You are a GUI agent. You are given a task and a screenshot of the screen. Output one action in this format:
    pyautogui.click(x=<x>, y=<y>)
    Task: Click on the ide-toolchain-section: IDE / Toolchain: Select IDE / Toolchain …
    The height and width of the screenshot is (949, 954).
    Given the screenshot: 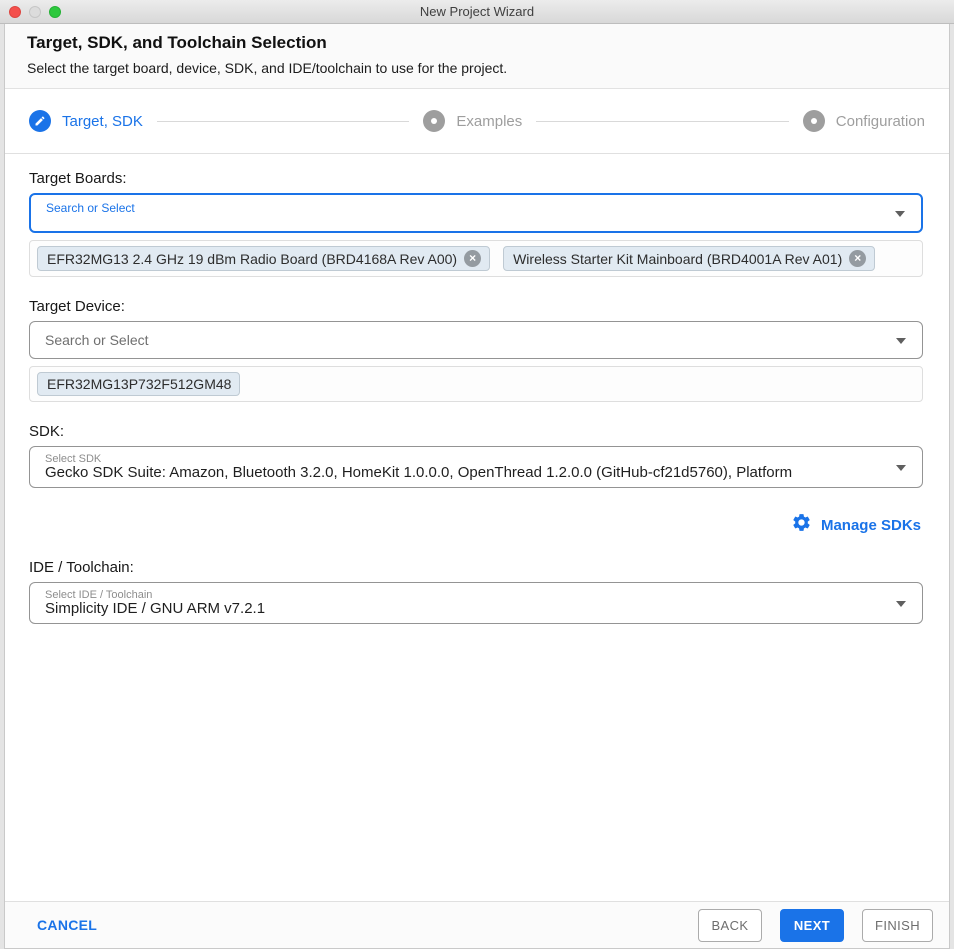 What is the action you would take?
    pyautogui.click(x=476, y=591)
    